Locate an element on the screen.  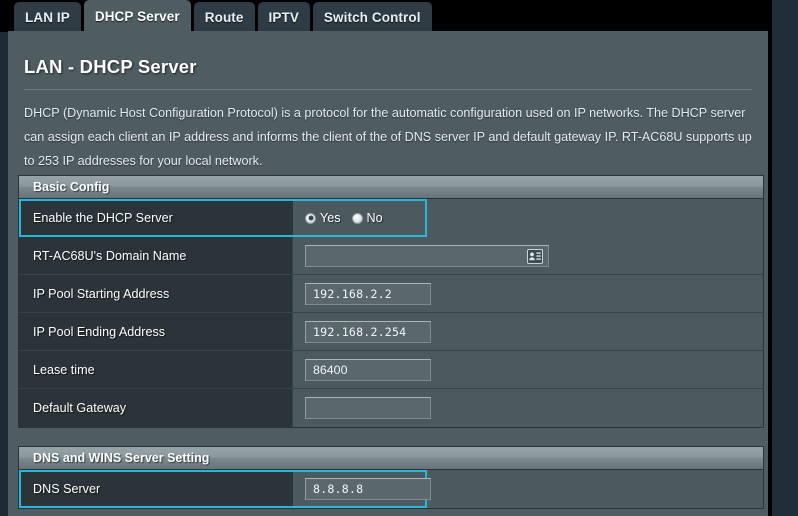
tab-lan-ip: LAN IP is located at coordinates (47, 17).